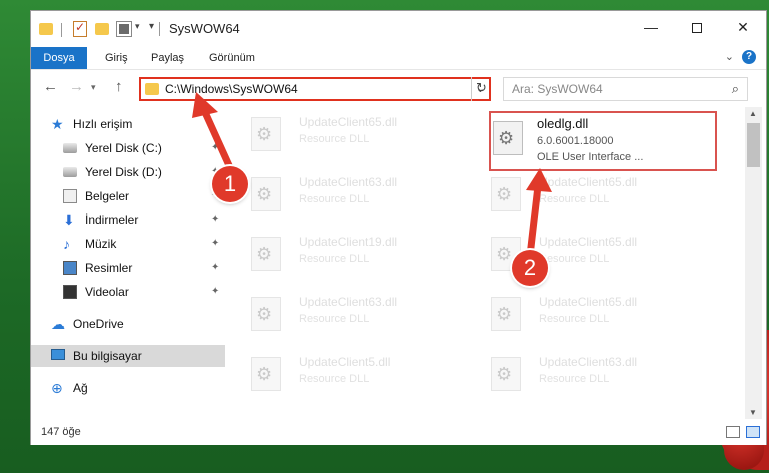 This screenshot has height=473, width=769. I want to click on quick-access-dropdown-icon: ▾, so click(137, 26).